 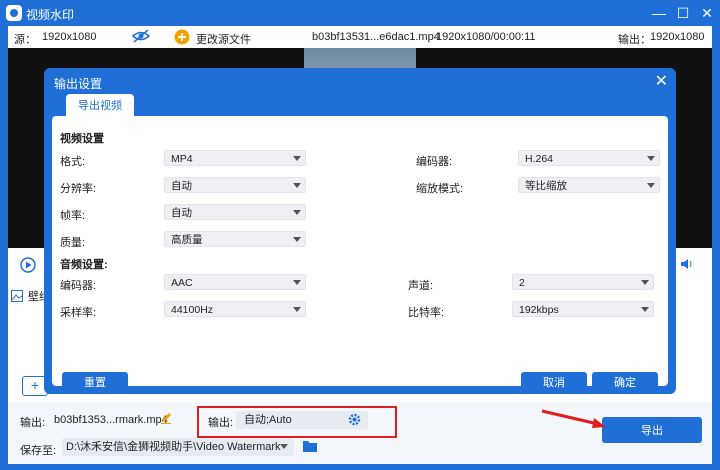 What do you see at coordinates (25, 40) in the screenshot?
I see `source-label: 源：` at bounding box center [25, 40].